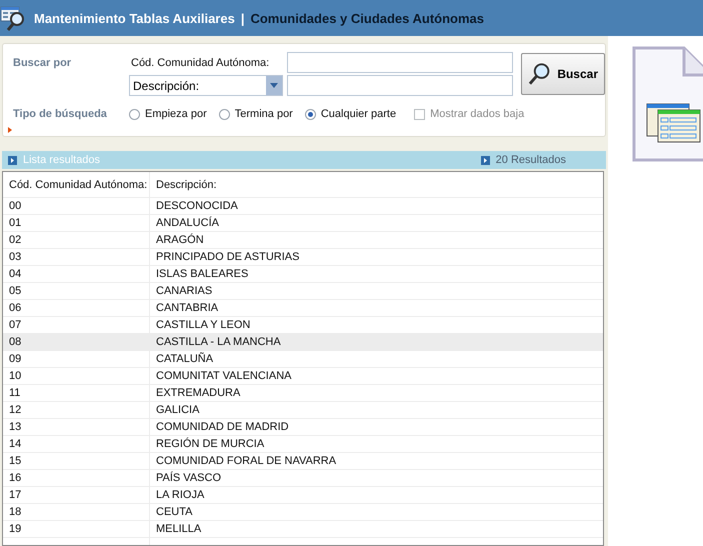 The height and width of the screenshot is (546, 703). What do you see at coordinates (76, 240) in the screenshot?
I see `table-cell: 02` at bounding box center [76, 240].